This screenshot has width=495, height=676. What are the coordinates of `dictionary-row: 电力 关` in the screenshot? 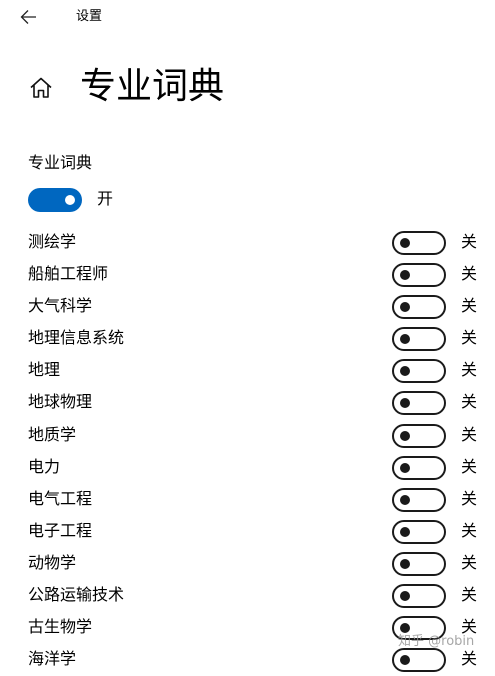 It's located at (247, 468).